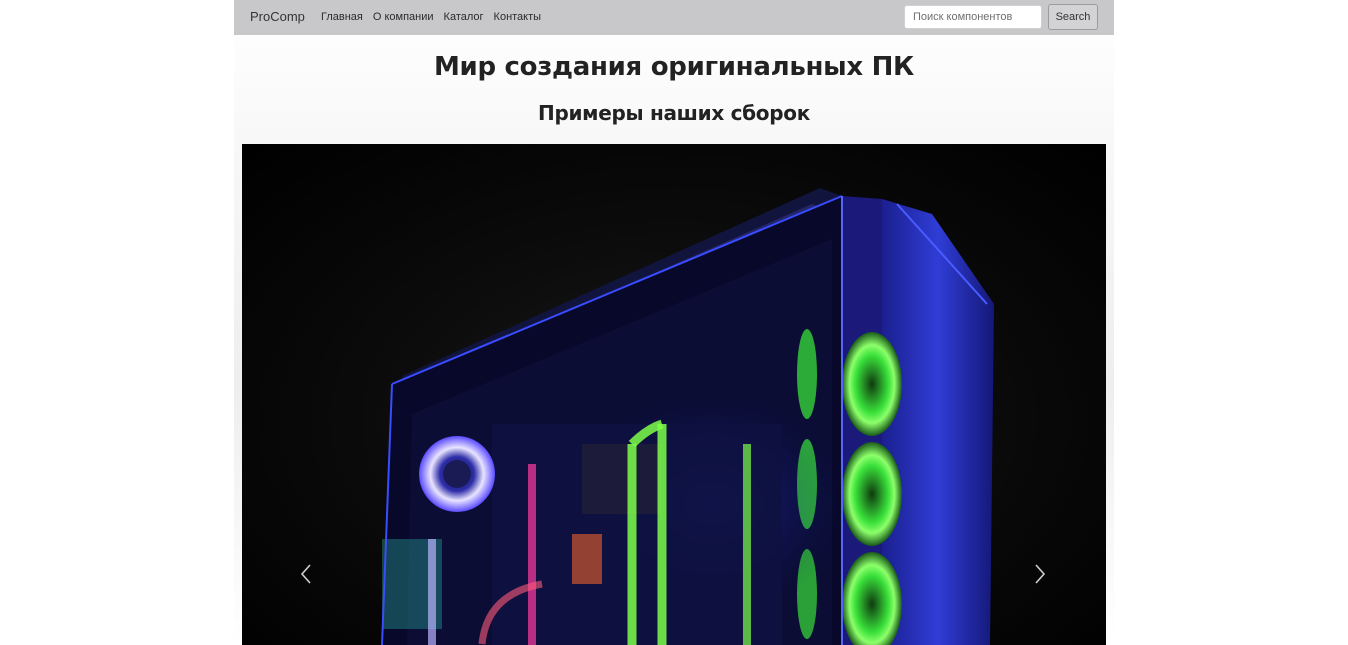 This screenshot has height=645, width=1348. What do you see at coordinates (674, 113) in the screenshot?
I see `page-subtitle: Примеры наших сборок` at bounding box center [674, 113].